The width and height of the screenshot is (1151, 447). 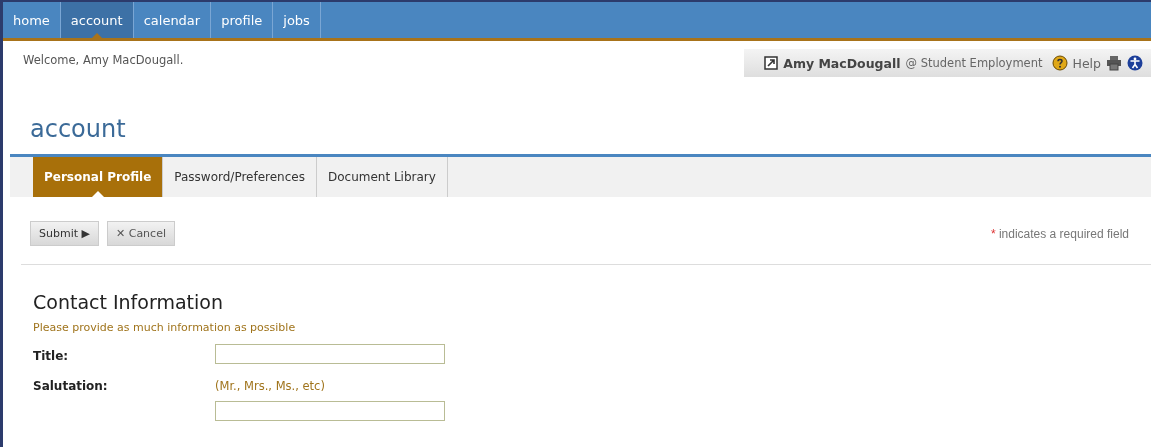 What do you see at coordinates (141, 233) in the screenshot?
I see `cancel-button: ✕ Cancel` at bounding box center [141, 233].